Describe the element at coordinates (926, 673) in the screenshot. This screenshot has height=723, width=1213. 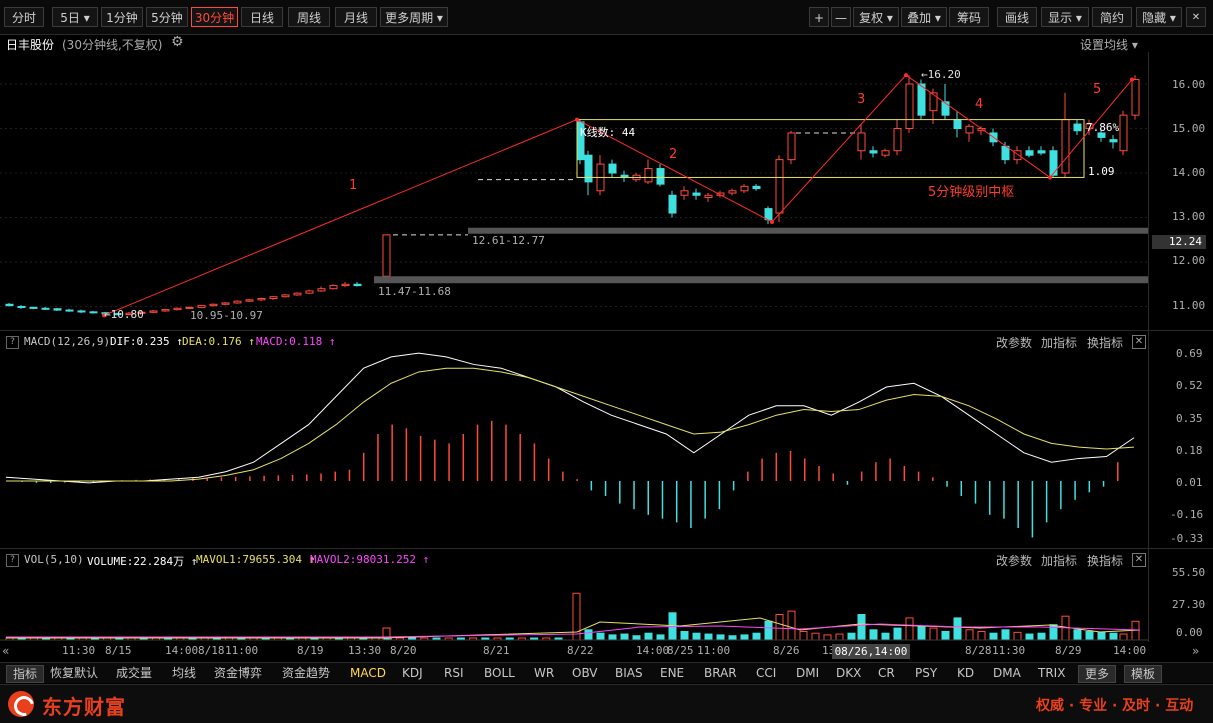
I see `indicator-tab-19: PSY` at that location.